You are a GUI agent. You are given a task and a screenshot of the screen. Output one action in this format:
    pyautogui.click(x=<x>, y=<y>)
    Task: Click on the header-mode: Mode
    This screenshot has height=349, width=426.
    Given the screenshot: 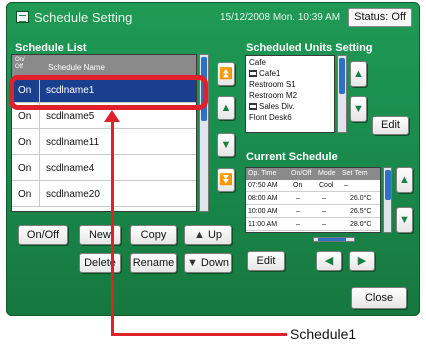 What is the action you would take?
    pyautogui.click(x=327, y=173)
    